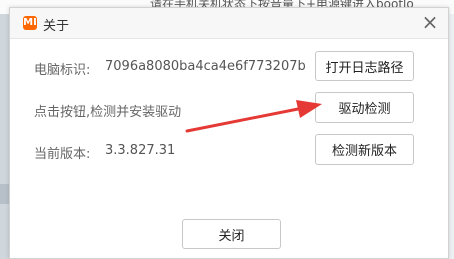  I want to click on check-new-version-button: 检测新版本, so click(364, 149).